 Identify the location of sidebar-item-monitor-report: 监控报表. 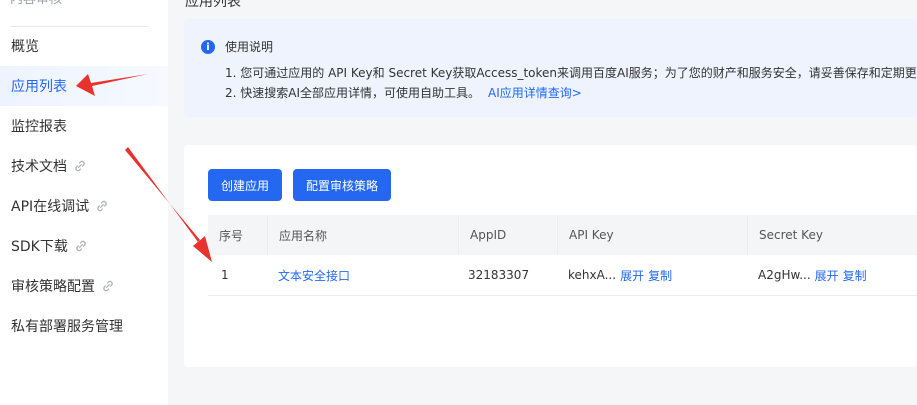
(84, 126).